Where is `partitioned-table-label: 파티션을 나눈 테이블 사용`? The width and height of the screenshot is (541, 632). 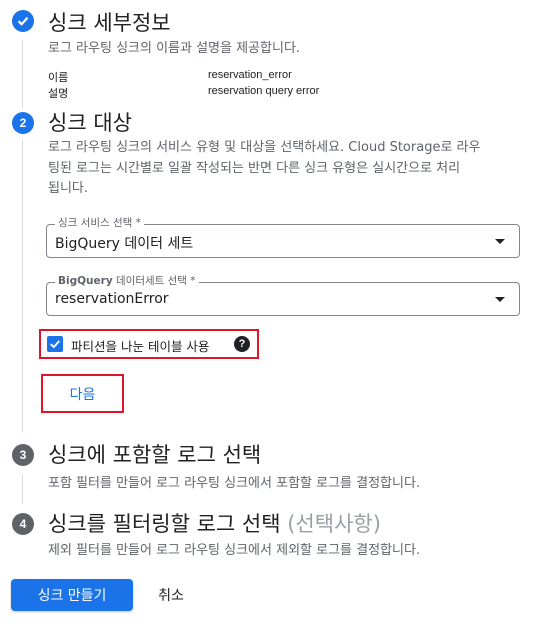 partitioned-table-label: 파티션을 나눈 테이블 사용 is located at coordinates (140, 345).